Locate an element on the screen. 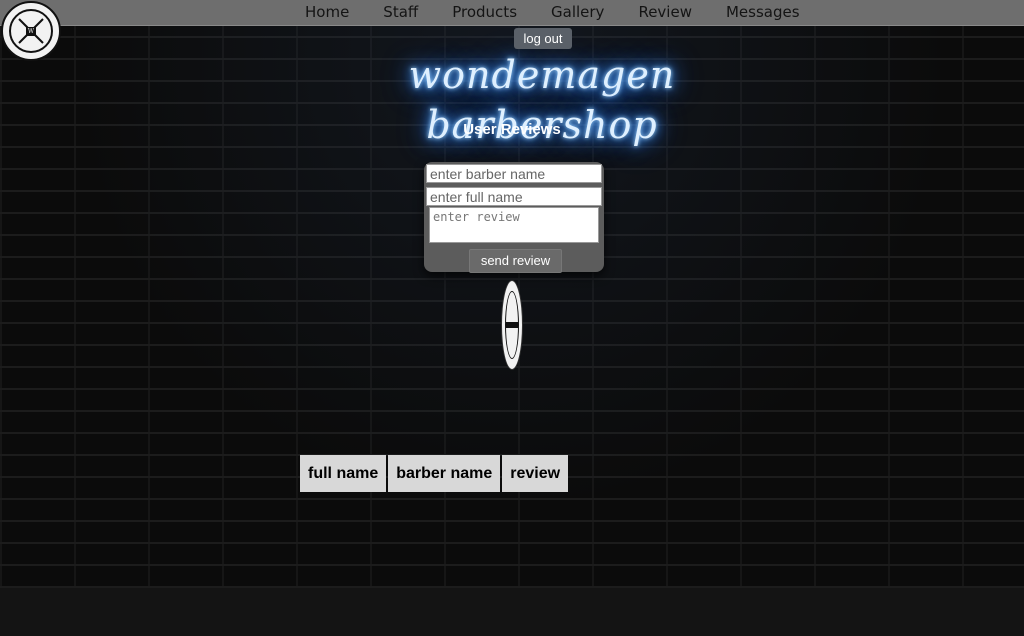 This screenshot has width=1024, height=636. barbershop-emblem-icon is located at coordinates (512, 325).